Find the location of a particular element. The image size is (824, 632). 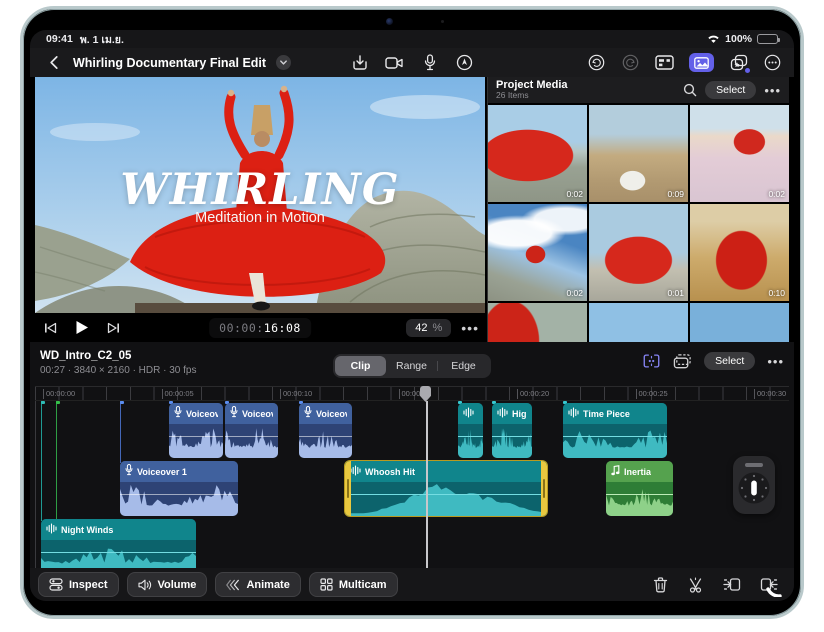

front-camera is located at coordinates (389, 21).